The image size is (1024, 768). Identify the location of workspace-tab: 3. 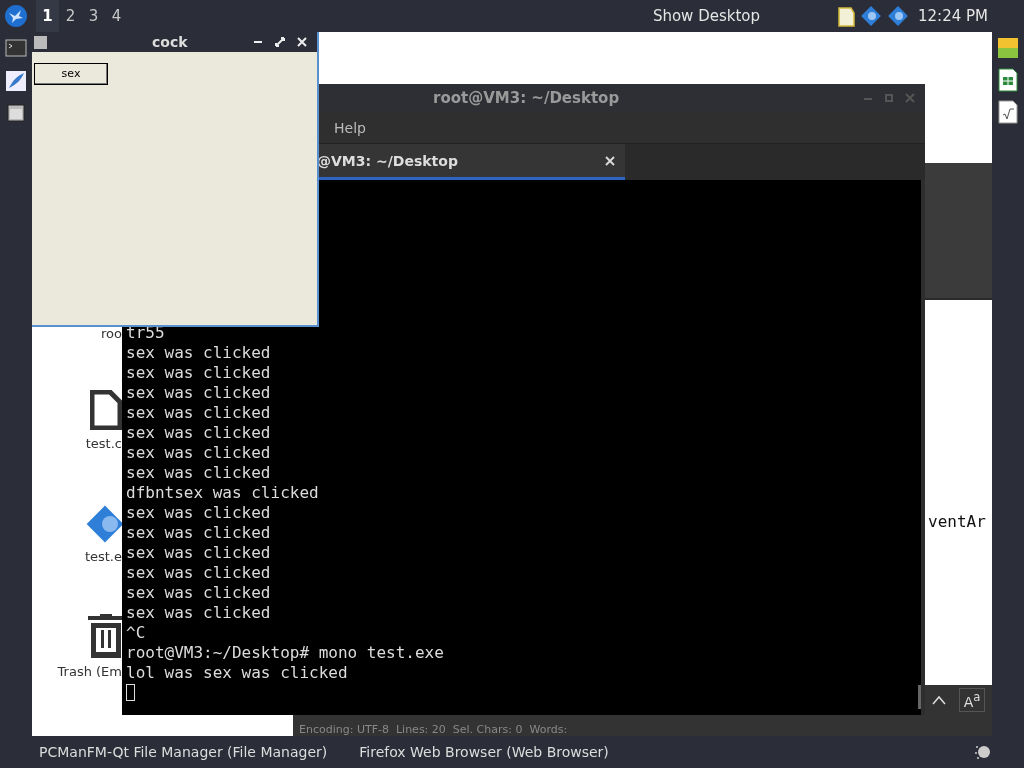
(93, 16).